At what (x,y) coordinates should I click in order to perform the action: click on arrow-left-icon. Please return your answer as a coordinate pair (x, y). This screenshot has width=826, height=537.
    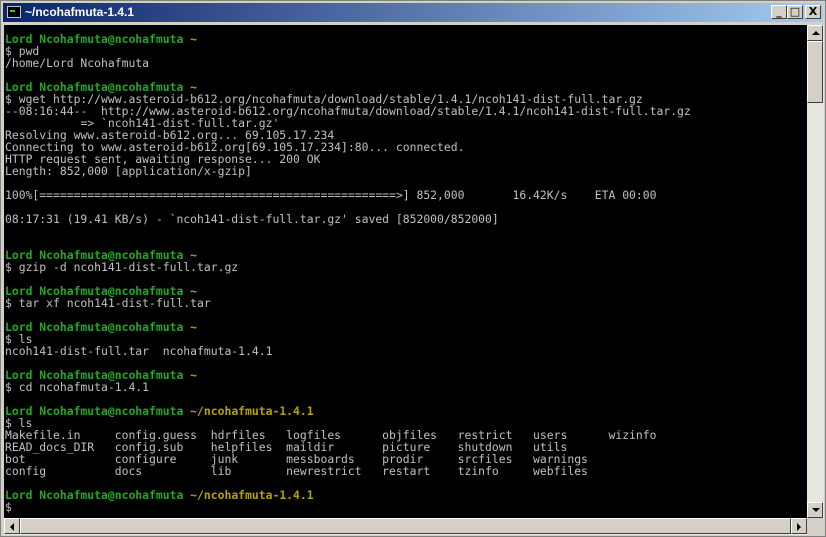
    Looking at the image, I should click on (12, 527).